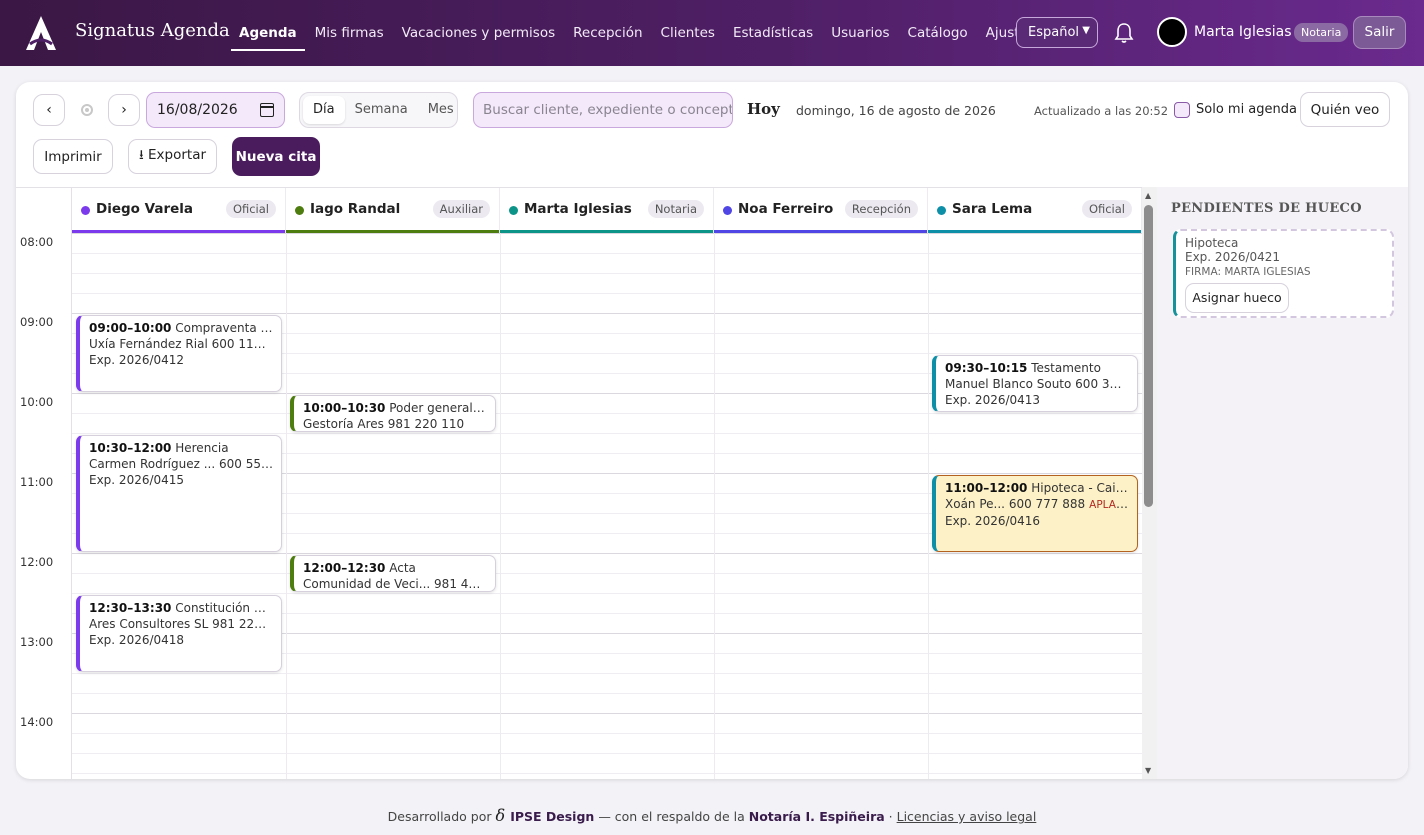 This screenshot has width=1424, height=835. What do you see at coordinates (245, 464) in the screenshot?
I see `appointment-phone: 600 555 666` at bounding box center [245, 464].